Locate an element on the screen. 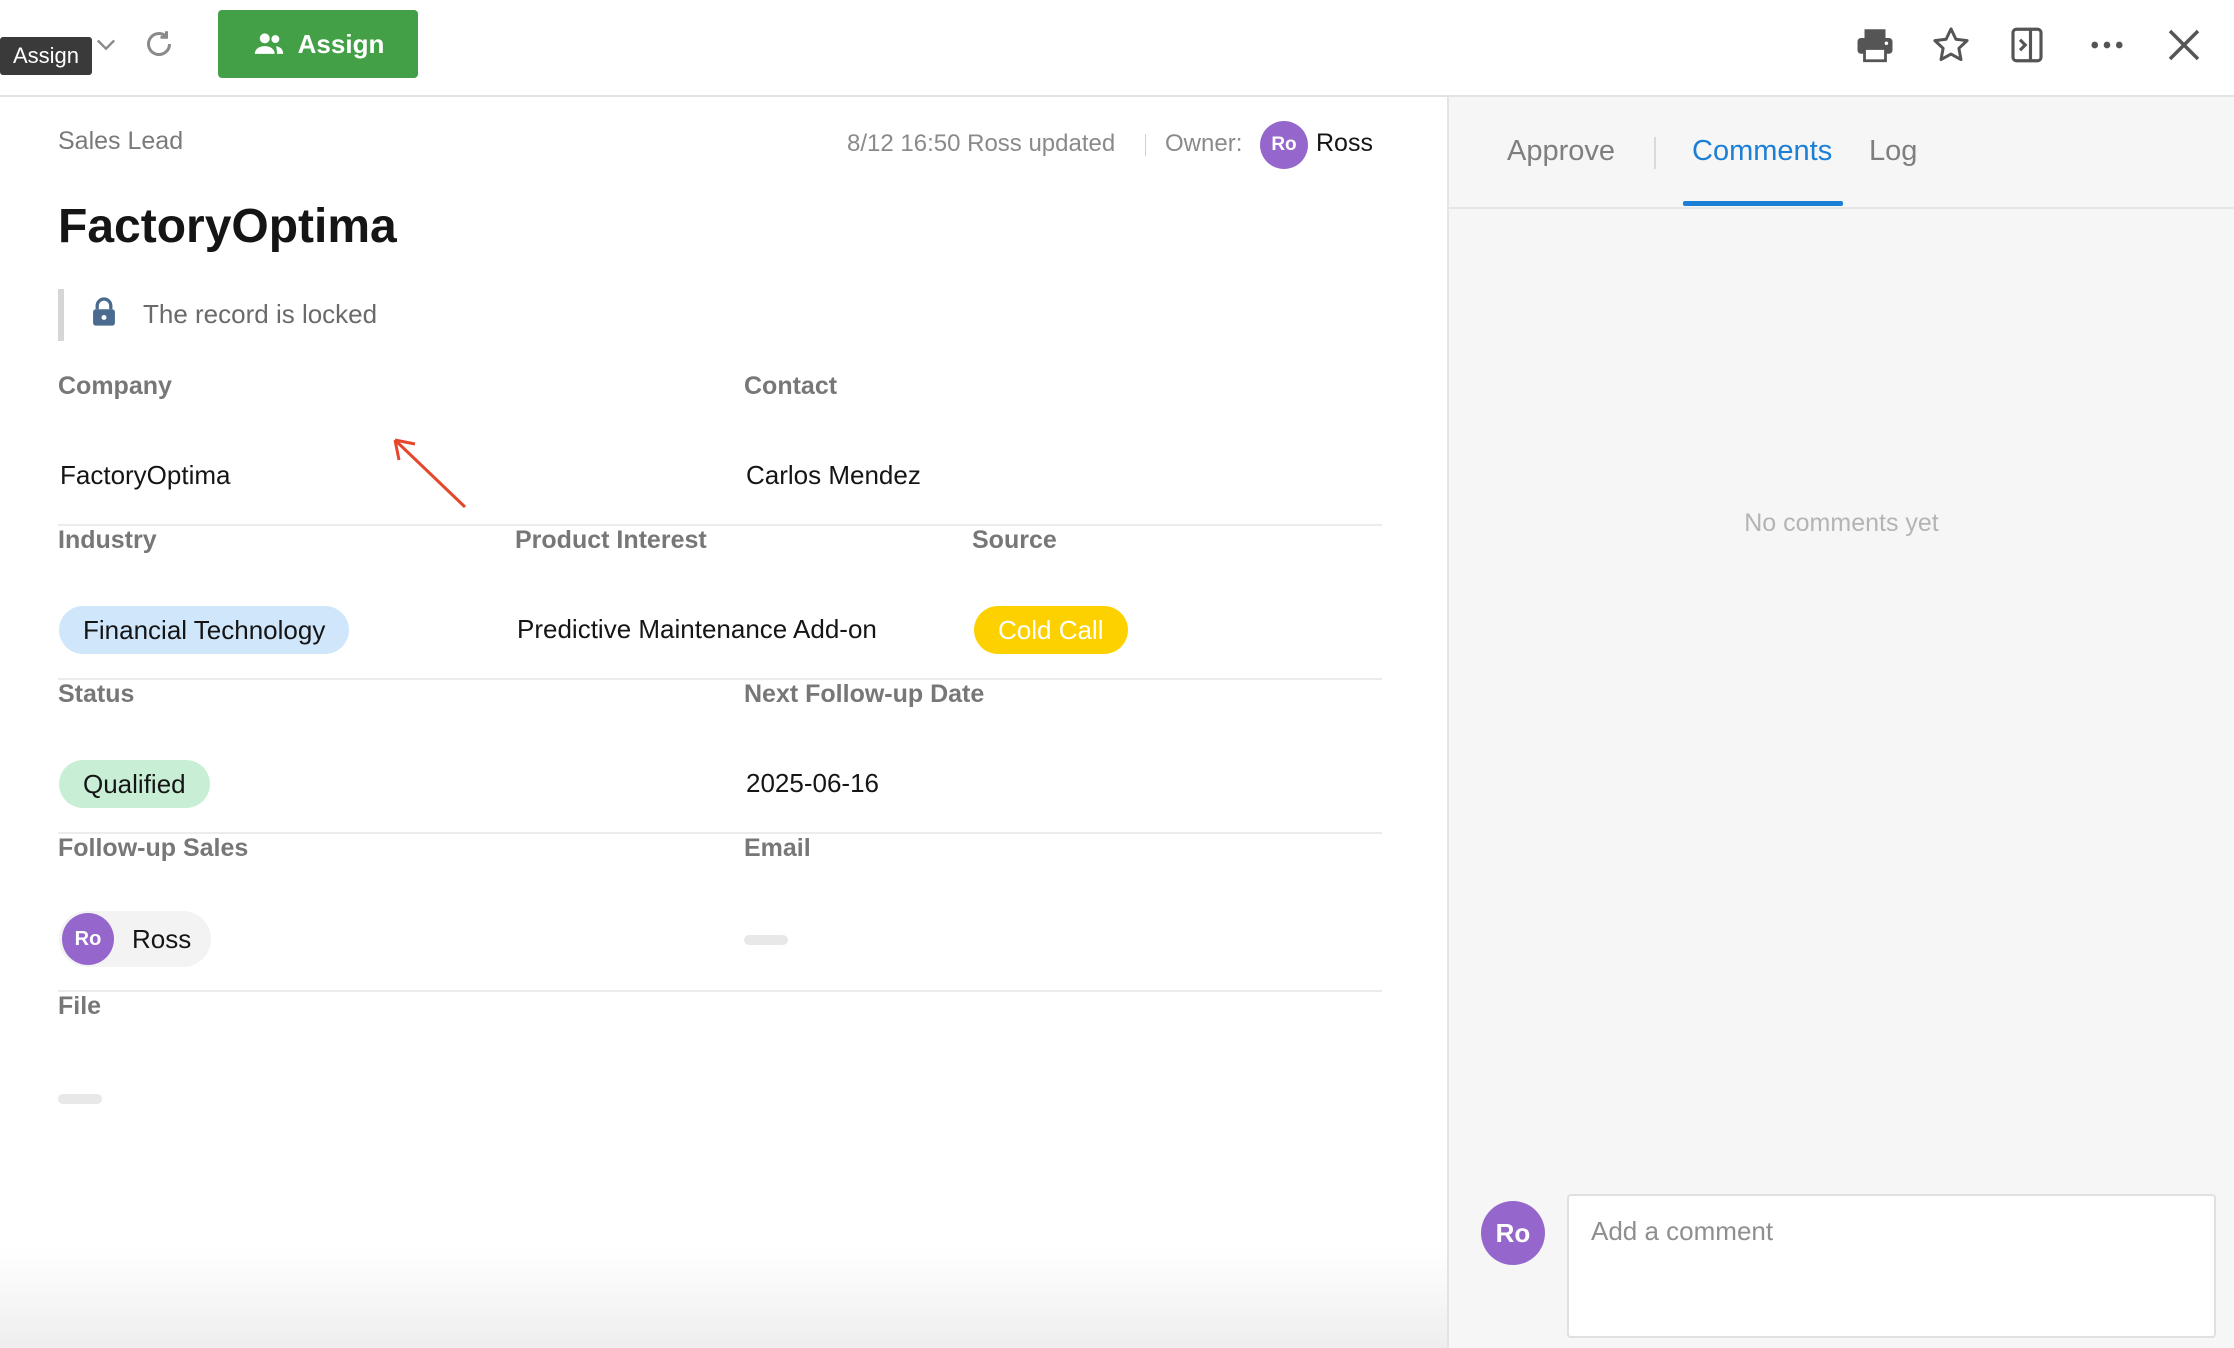 This screenshot has height=1348, width=2234. commenter-avatar: Ro is located at coordinates (1513, 1233).